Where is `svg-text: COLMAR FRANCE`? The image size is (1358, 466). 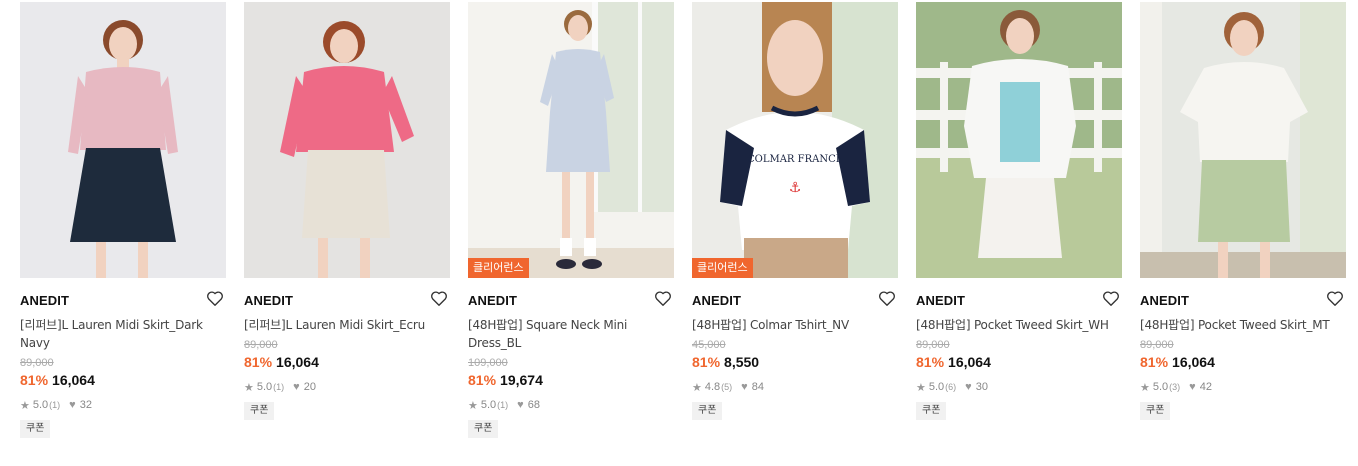 svg-text: COLMAR FRANCE is located at coordinates (795, 159).